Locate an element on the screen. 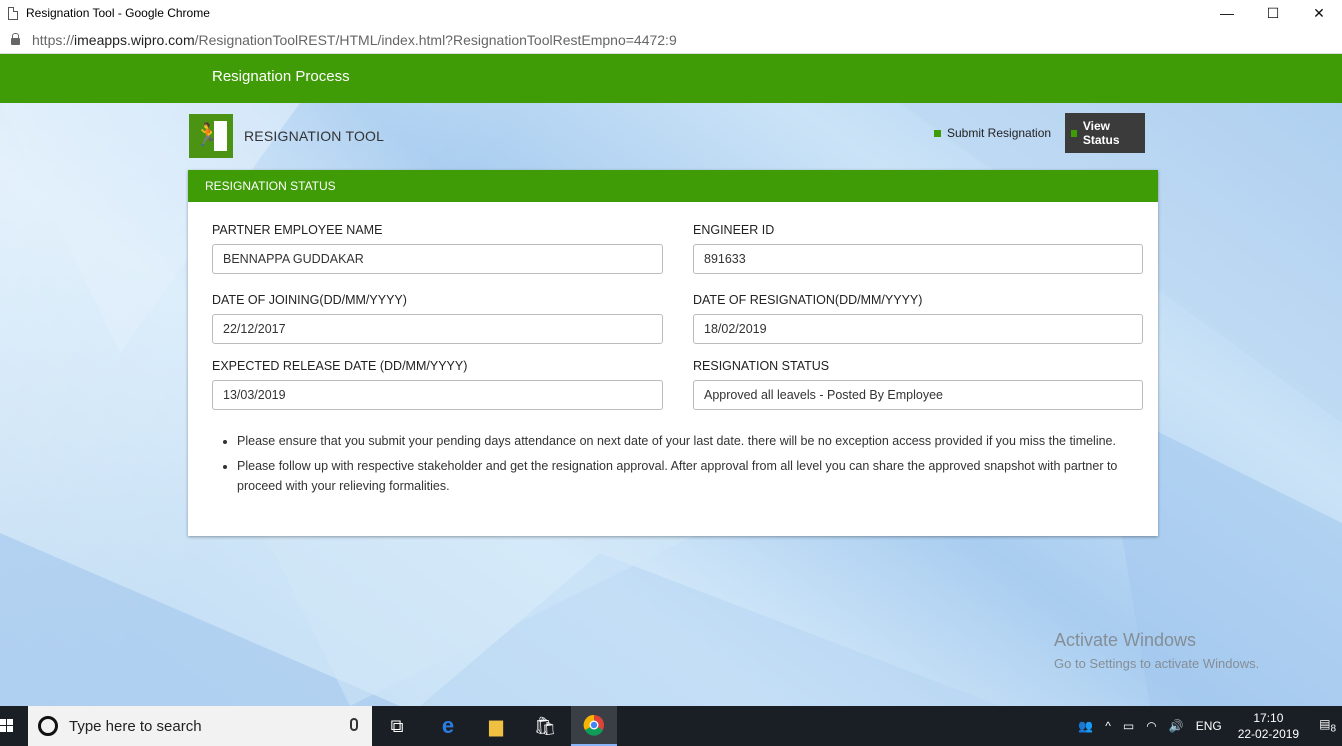 The image size is (1342, 746). system-tray: 👥 ^ ▭ ◠ 🔊 ENG 17:10 22-02-2019 ▤8 is located at coordinates (1207, 726).